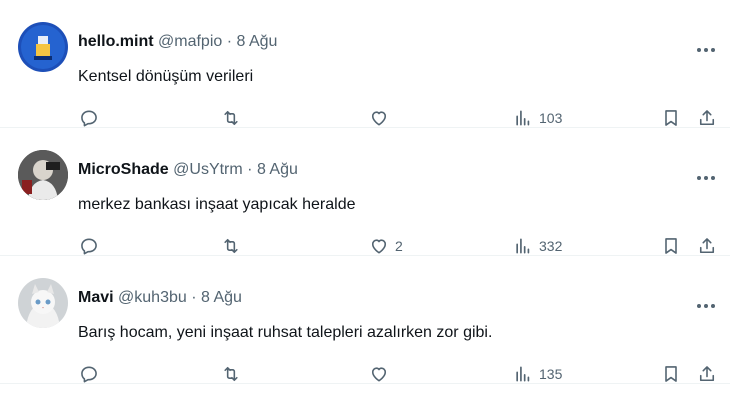  I want to click on views-button: 103, so click(537, 118).